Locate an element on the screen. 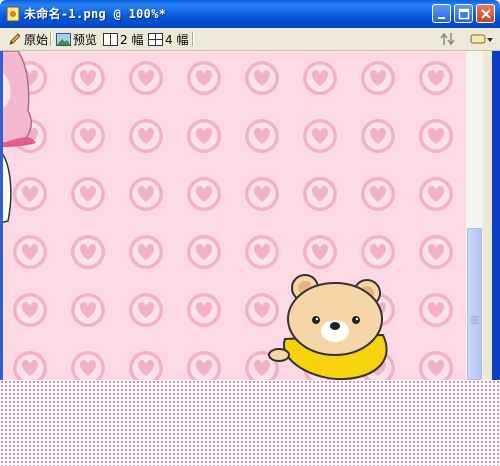  preview-button: 预览 is located at coordinates (76, 39).